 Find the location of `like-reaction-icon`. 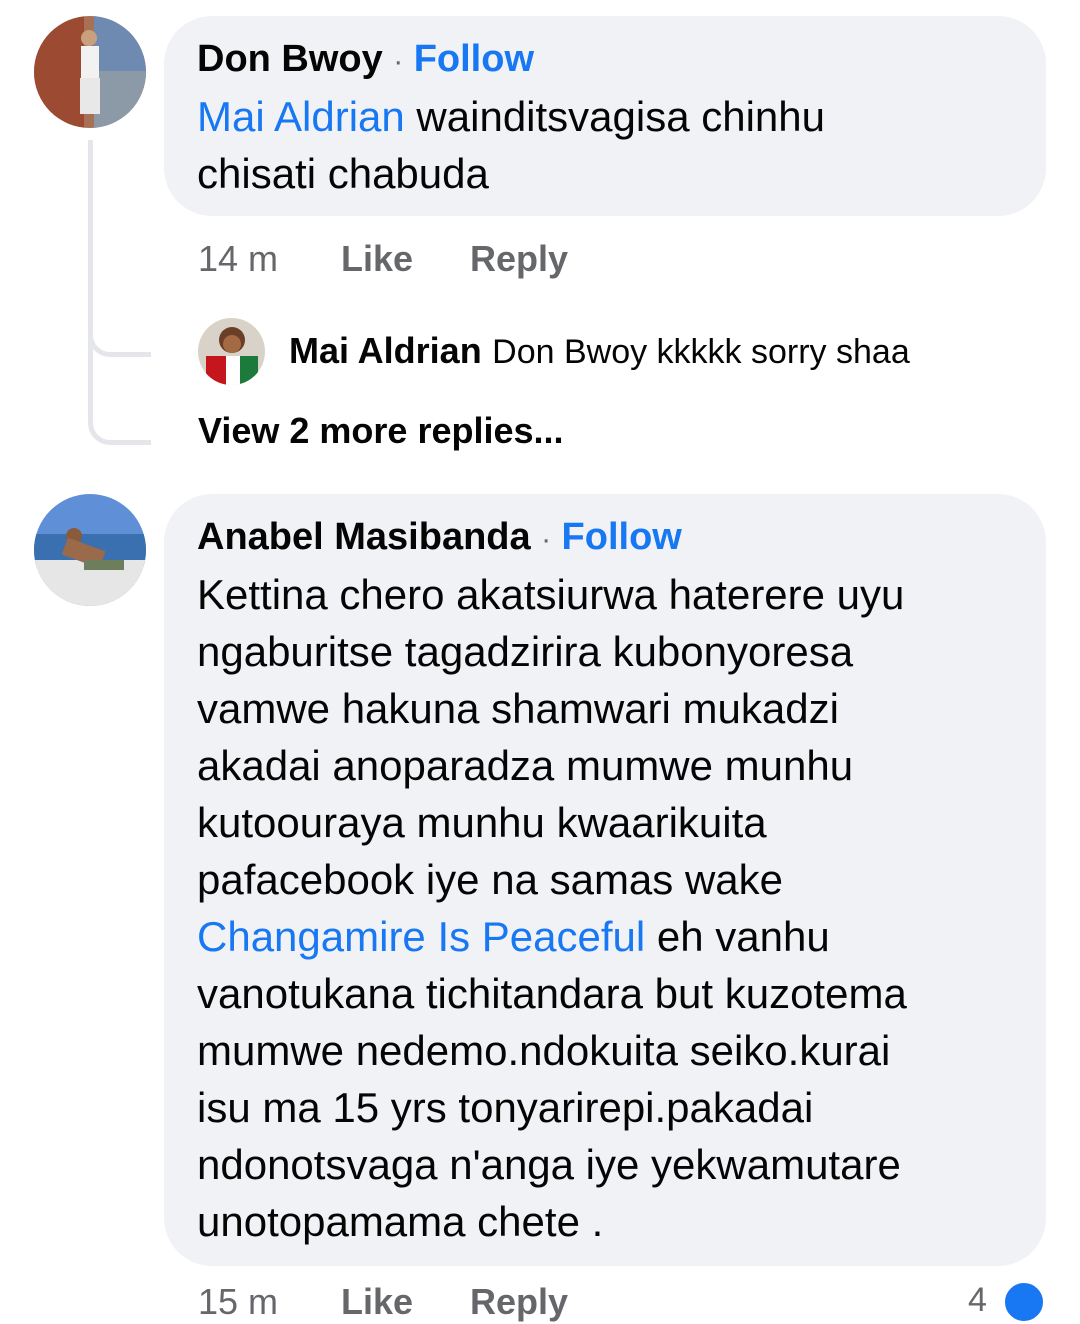

like-reaction-icon is located at coordinates (1024, 1302).